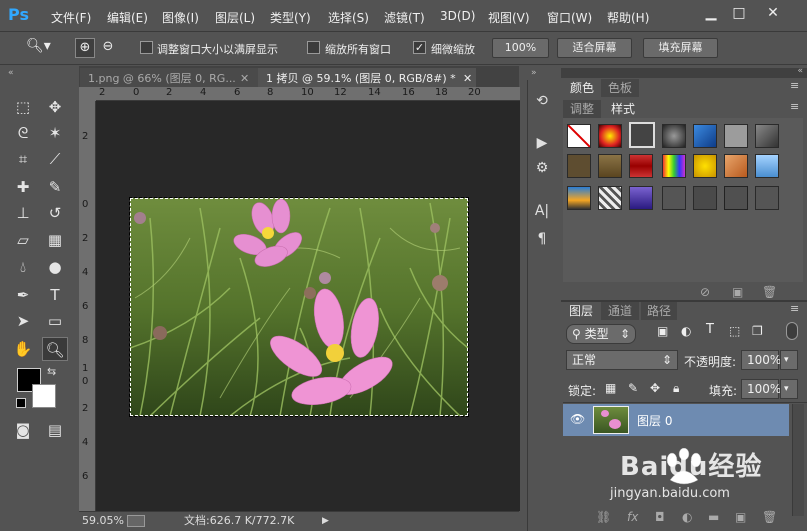 This screenshot has width=807, height=531. I want to click on eraser-tool-icon: ▱, so click(23, 240).